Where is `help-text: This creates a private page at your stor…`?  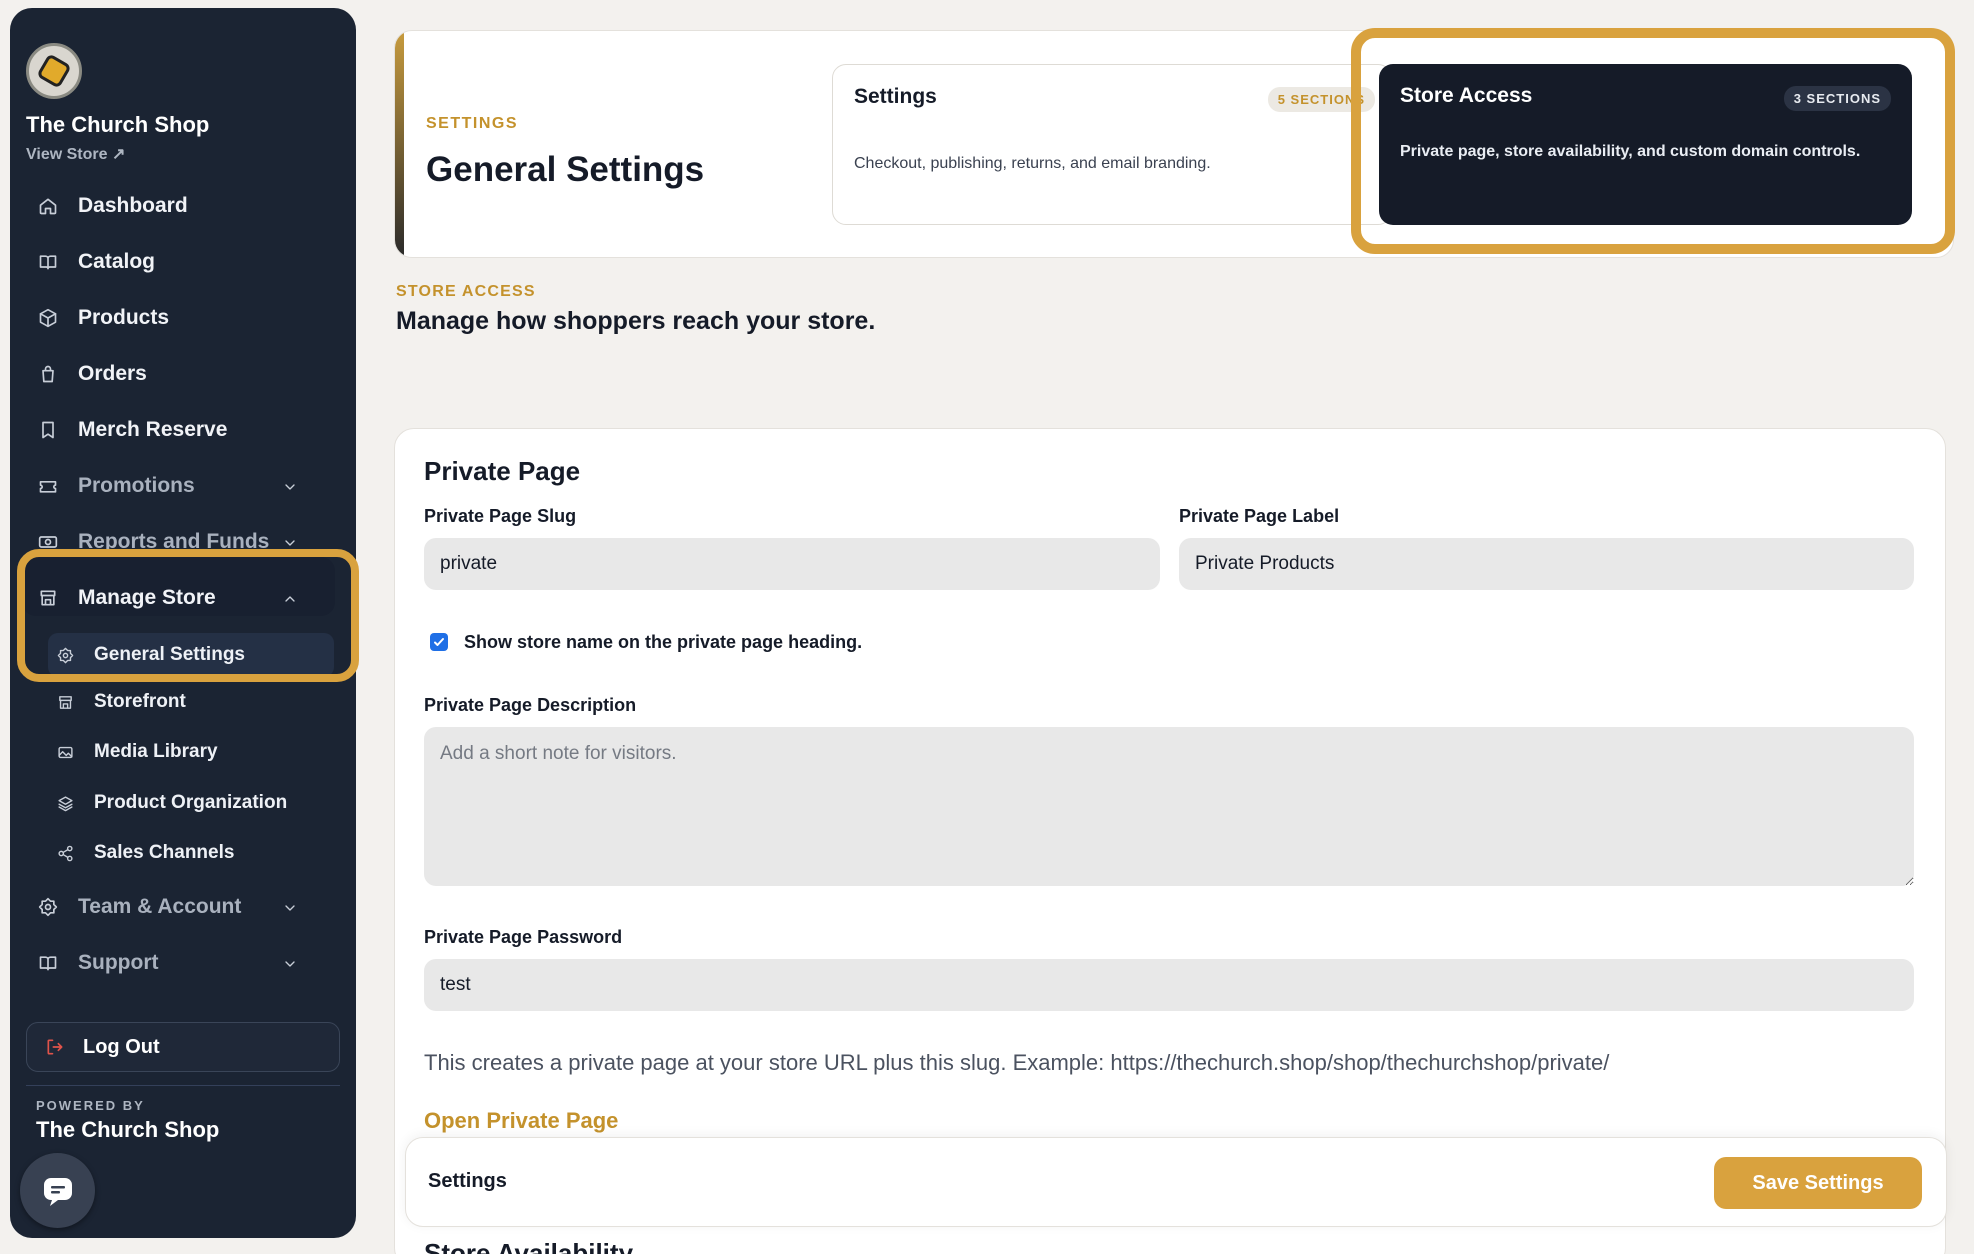 help-text: This creates a private page at your stor… is located at coordinates (1017, 1062).